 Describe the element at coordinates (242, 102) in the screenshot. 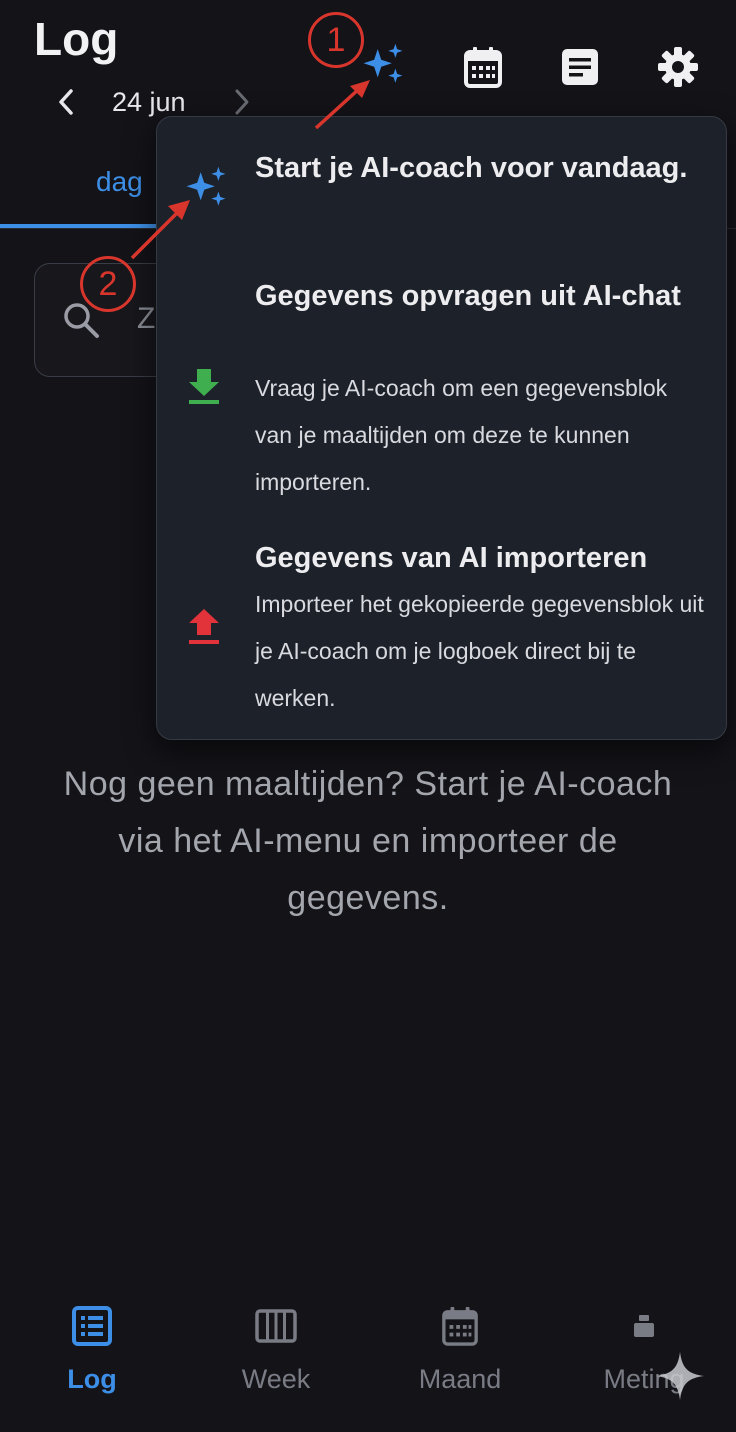

I see `chevron-right-icon` at that location.